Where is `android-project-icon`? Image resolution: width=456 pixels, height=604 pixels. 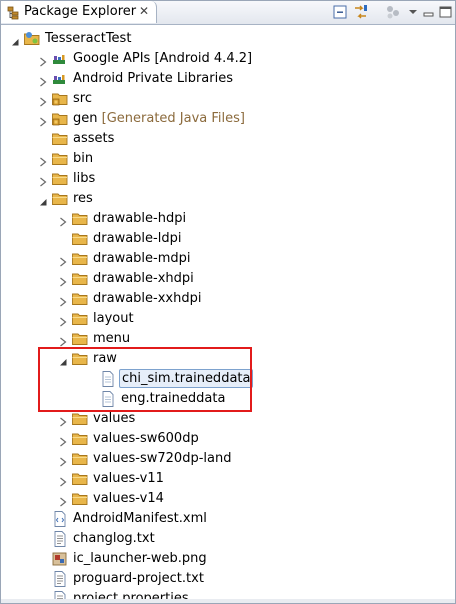 android-project-icon is located at coordinates (32, 39).